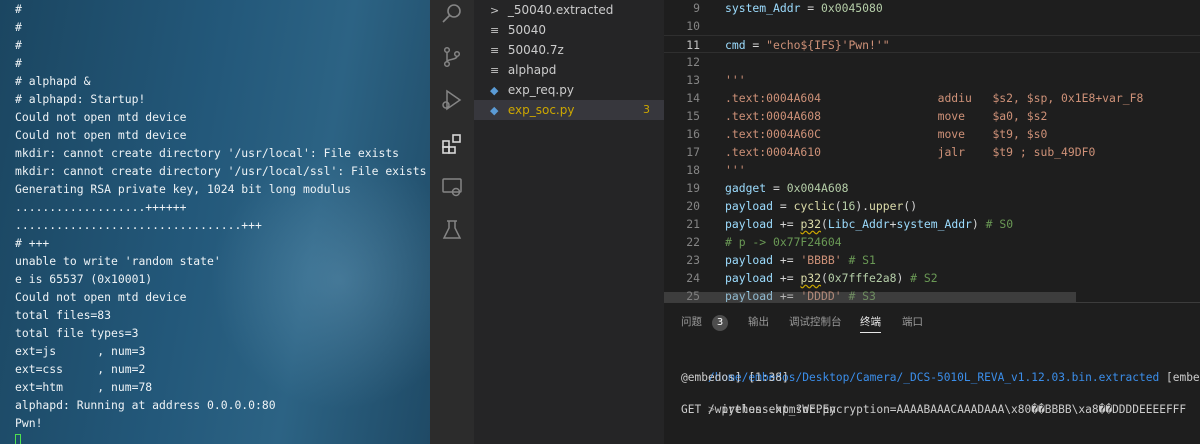 The height and width of the screenshot is (444, 1200). What do you see at coordinates (932, 260) in the screenshot?
I see `code-line: 23 payload += 'BBBB' # S1` at bounding box center [932, 260].